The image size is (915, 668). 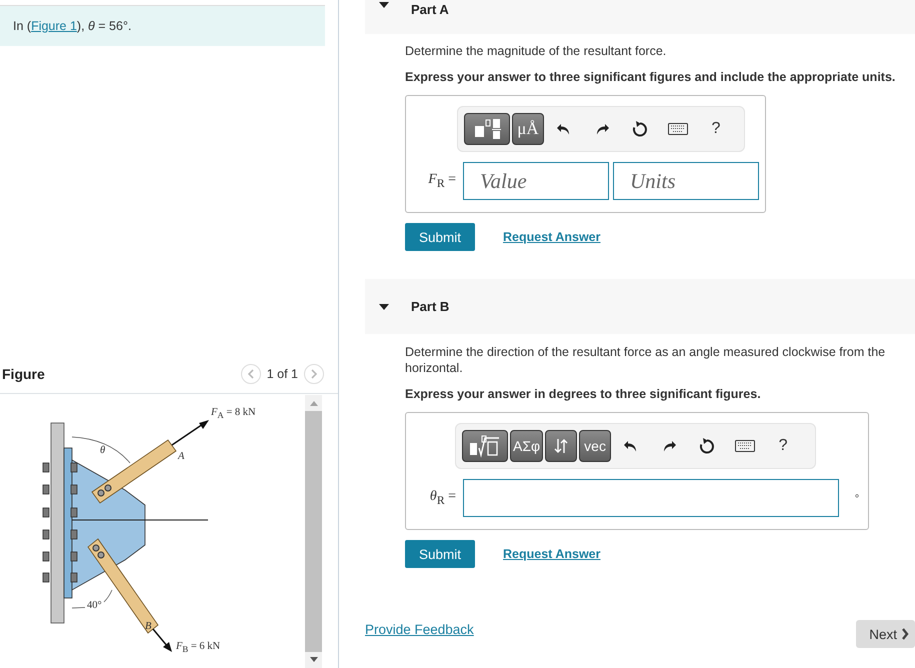 I want to click on symbol-button: μÅ, so click(x=528, y=129).